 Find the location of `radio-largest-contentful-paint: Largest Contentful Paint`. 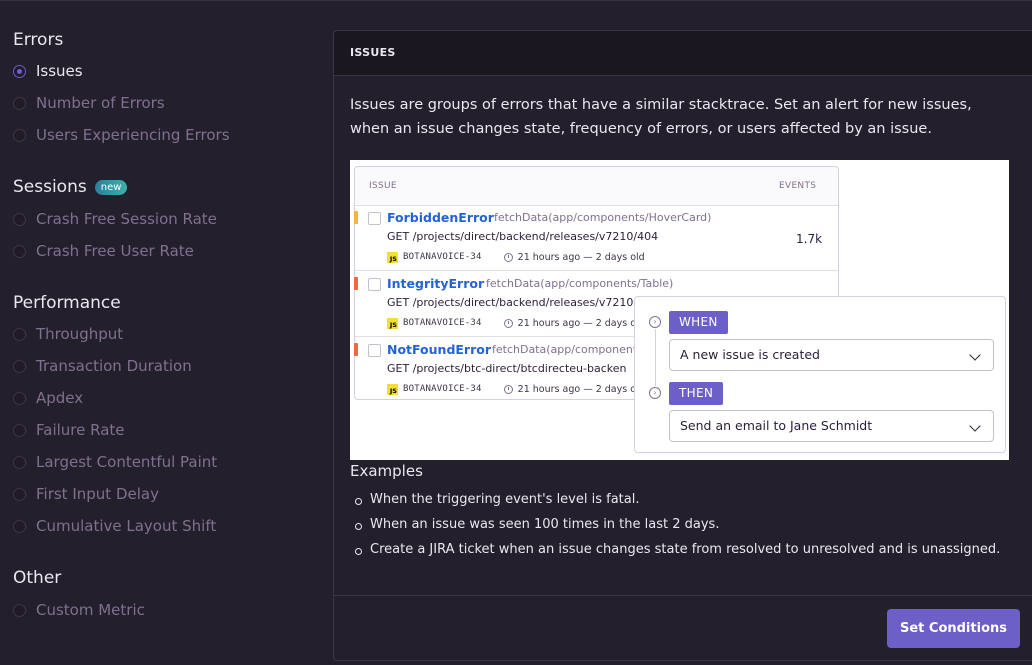

radio-largest-contentful-paint: Largest Contentful Paint is located at coordinates (115, 462).